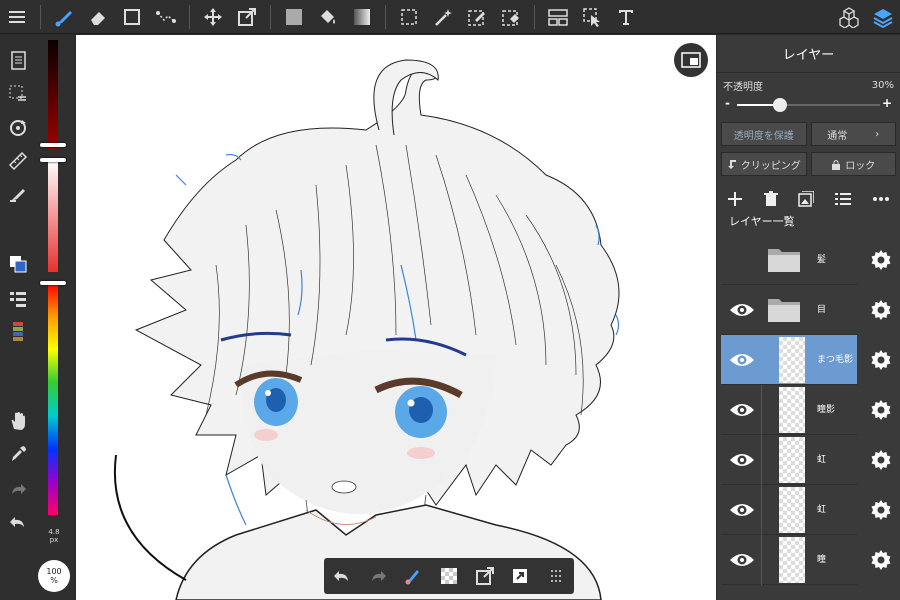 This screenshot has width=900, height=600. What do you see at coordinates (837, 136) in the screenshot?
I see `blend-mode-label: 通常` at bounding box center [837, 136].